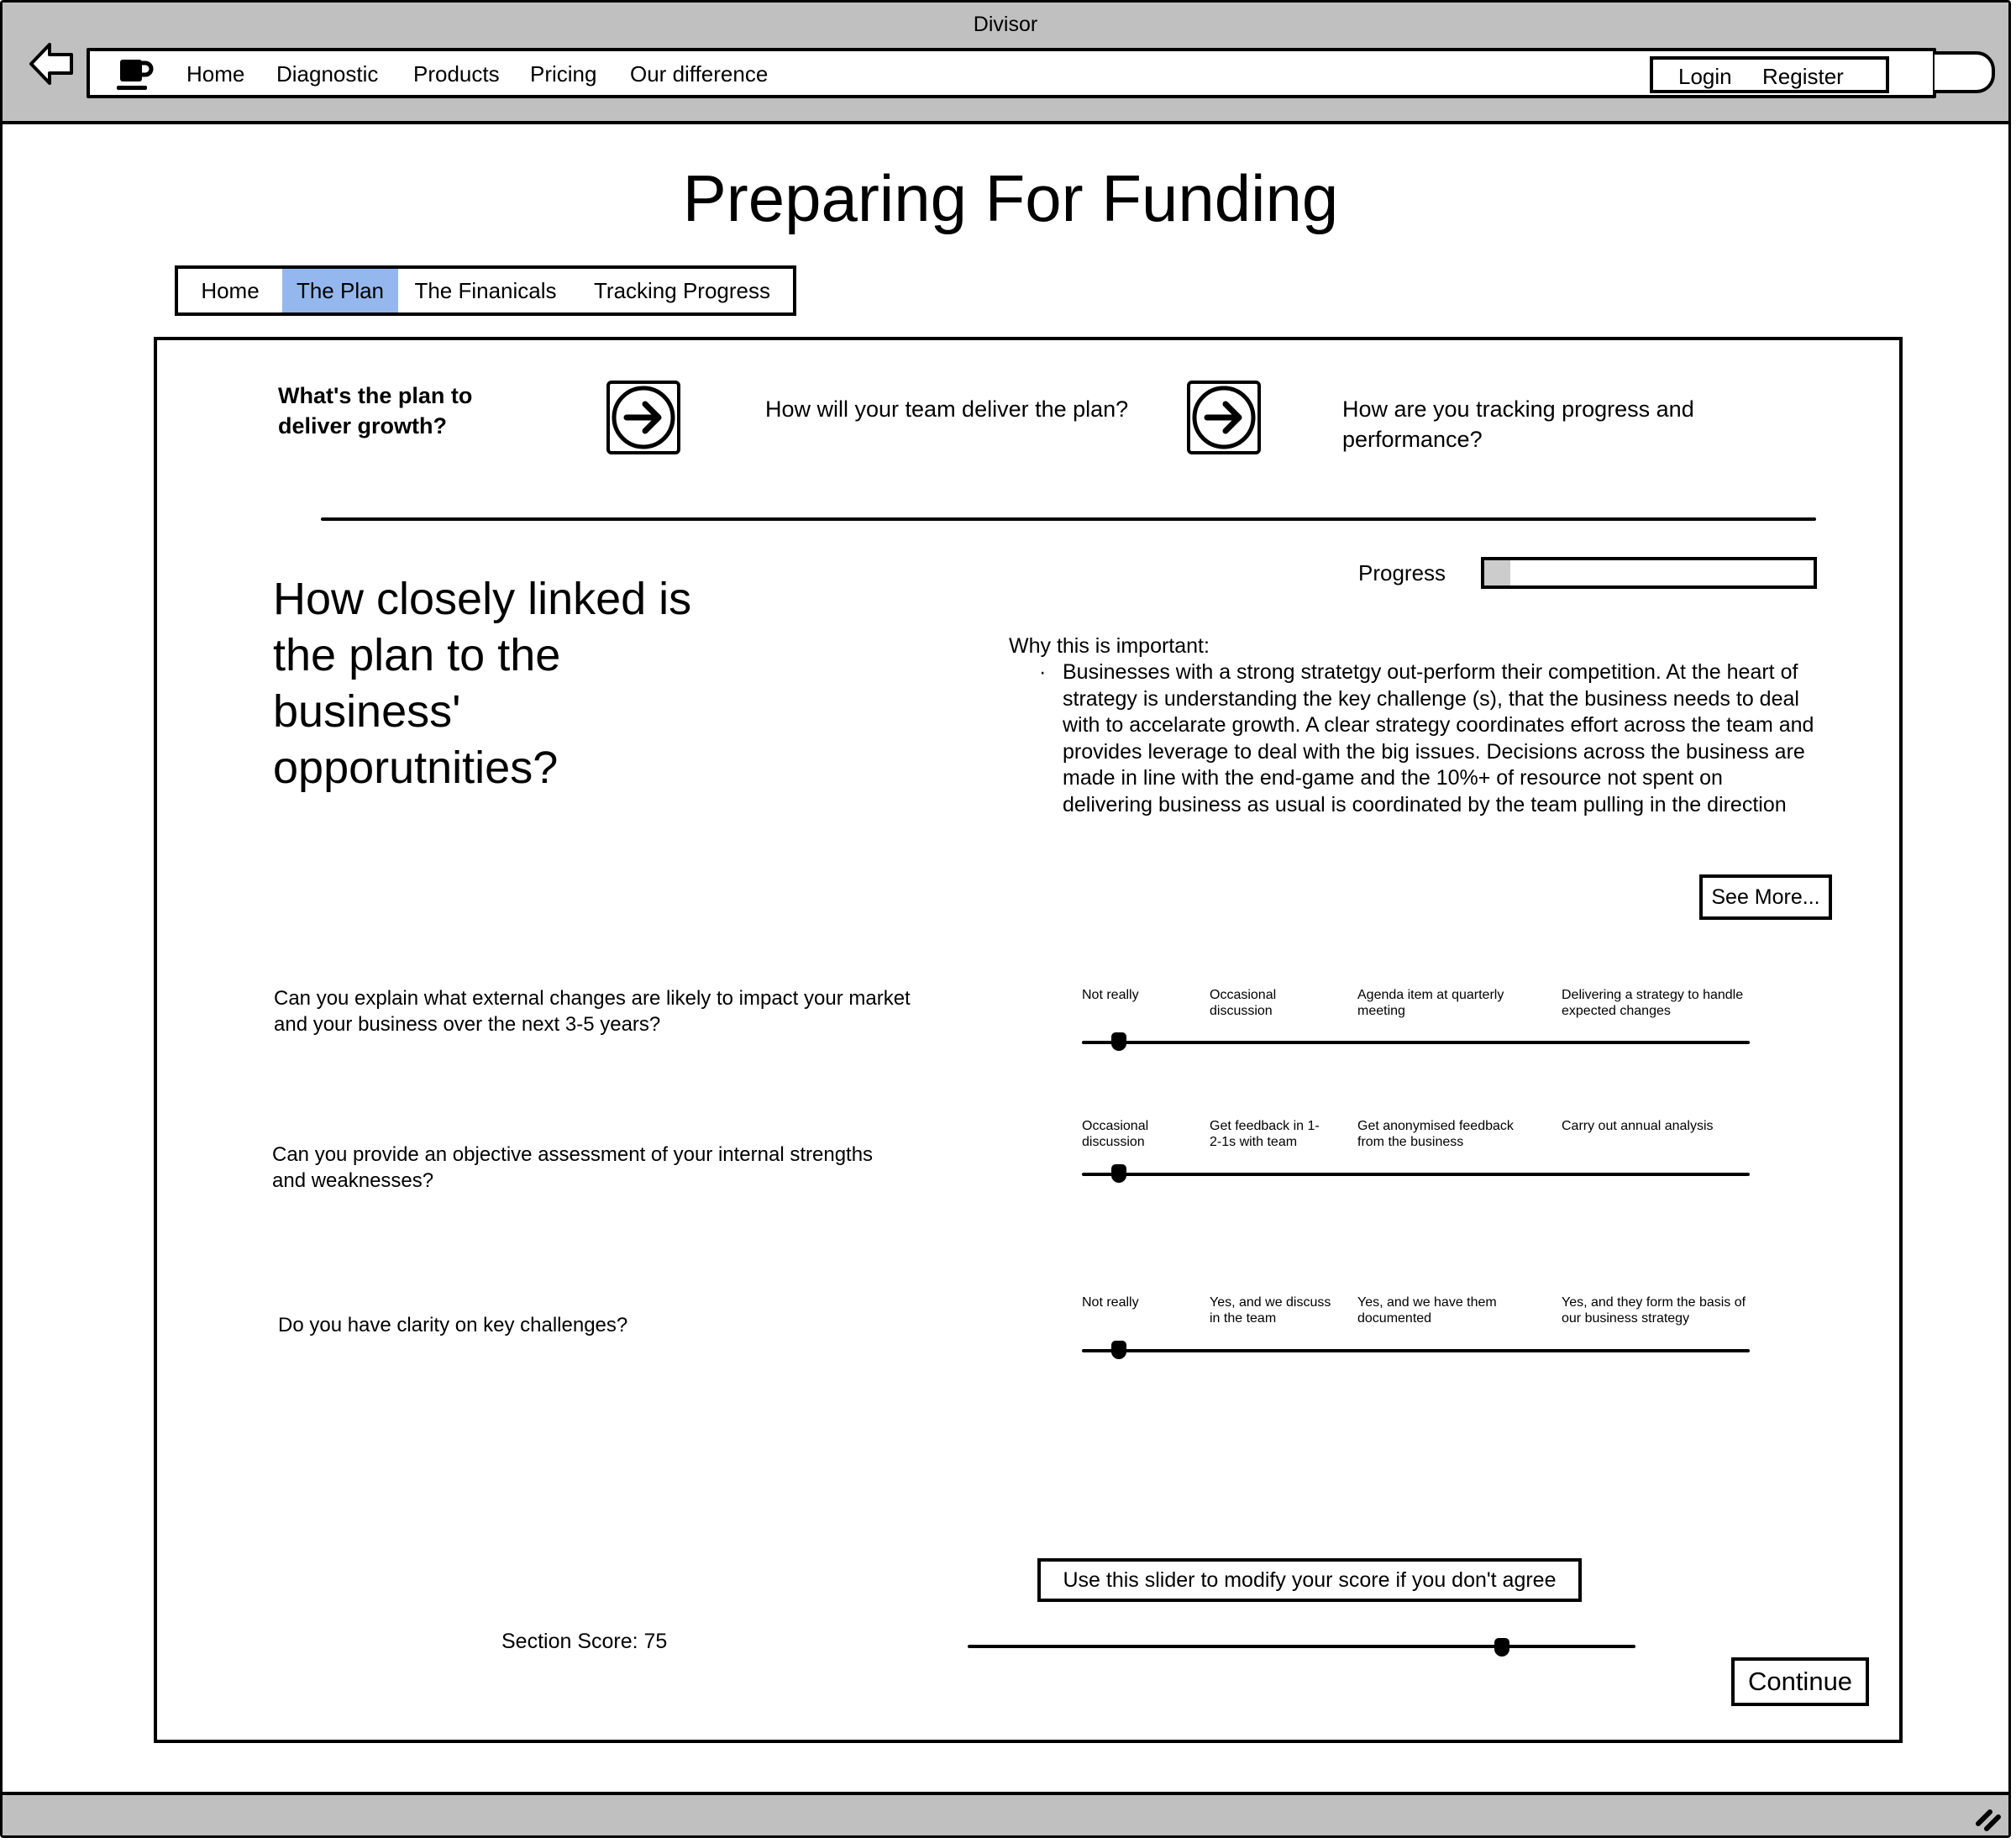  What do you see at coordinates (1705, 77) in the screenshot?
I see `login-link: Login` at bounding box center [1705, 77].